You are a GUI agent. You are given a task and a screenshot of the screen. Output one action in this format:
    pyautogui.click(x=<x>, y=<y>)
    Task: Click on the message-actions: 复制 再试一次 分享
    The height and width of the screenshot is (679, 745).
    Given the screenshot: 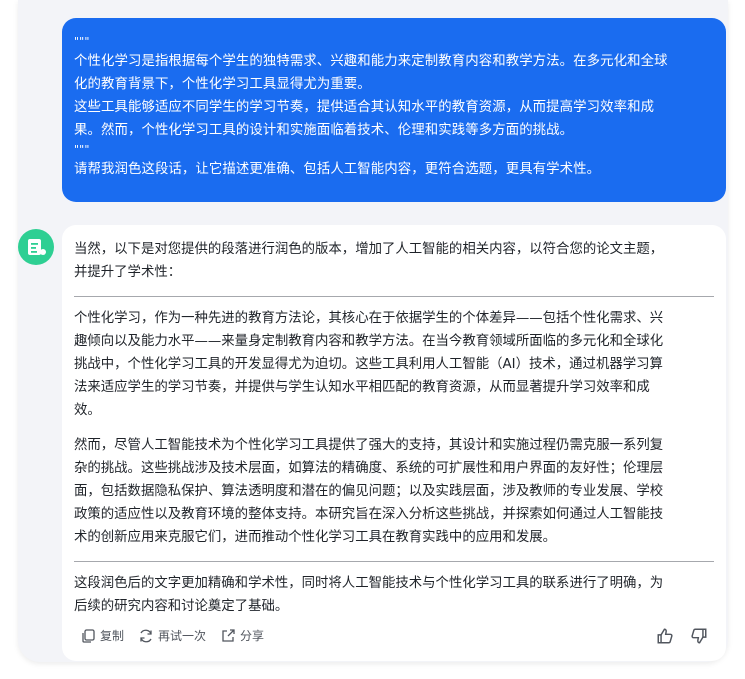 What is the action you would take?
    pyautogui.click(x=394, y=636)
    